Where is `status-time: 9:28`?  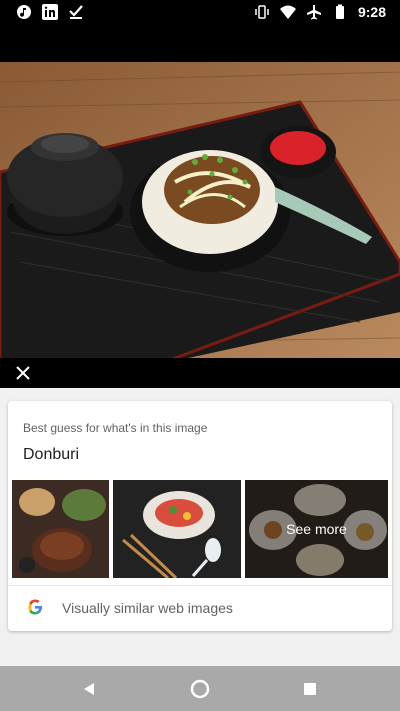 status-time: 9:28 is located at coordinates (371, 12).